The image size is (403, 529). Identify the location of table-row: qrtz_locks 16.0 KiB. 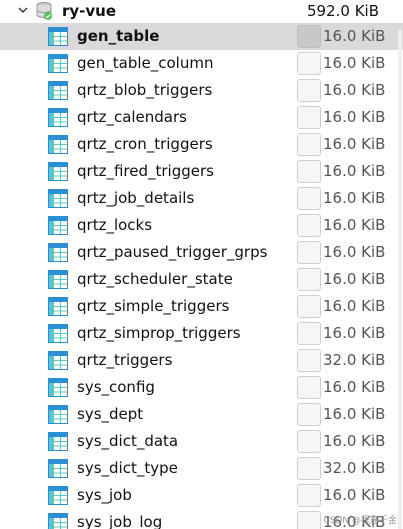
(201, 225).